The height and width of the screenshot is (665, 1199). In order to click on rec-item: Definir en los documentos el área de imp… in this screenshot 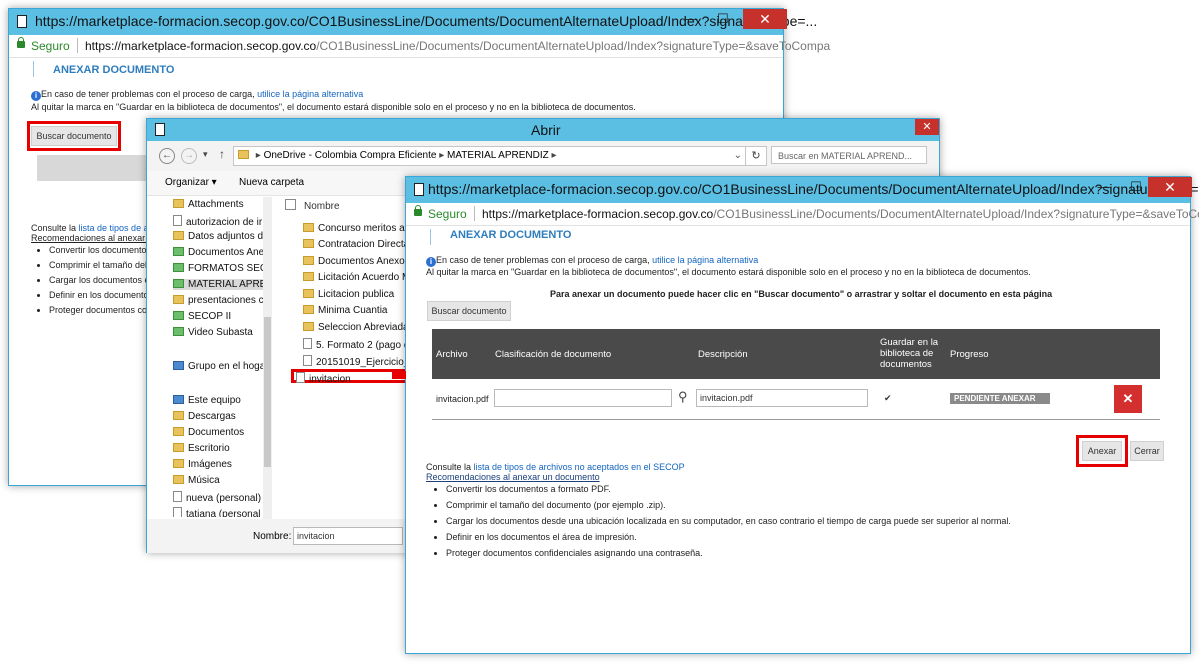, I will do `click(728, 537)`.